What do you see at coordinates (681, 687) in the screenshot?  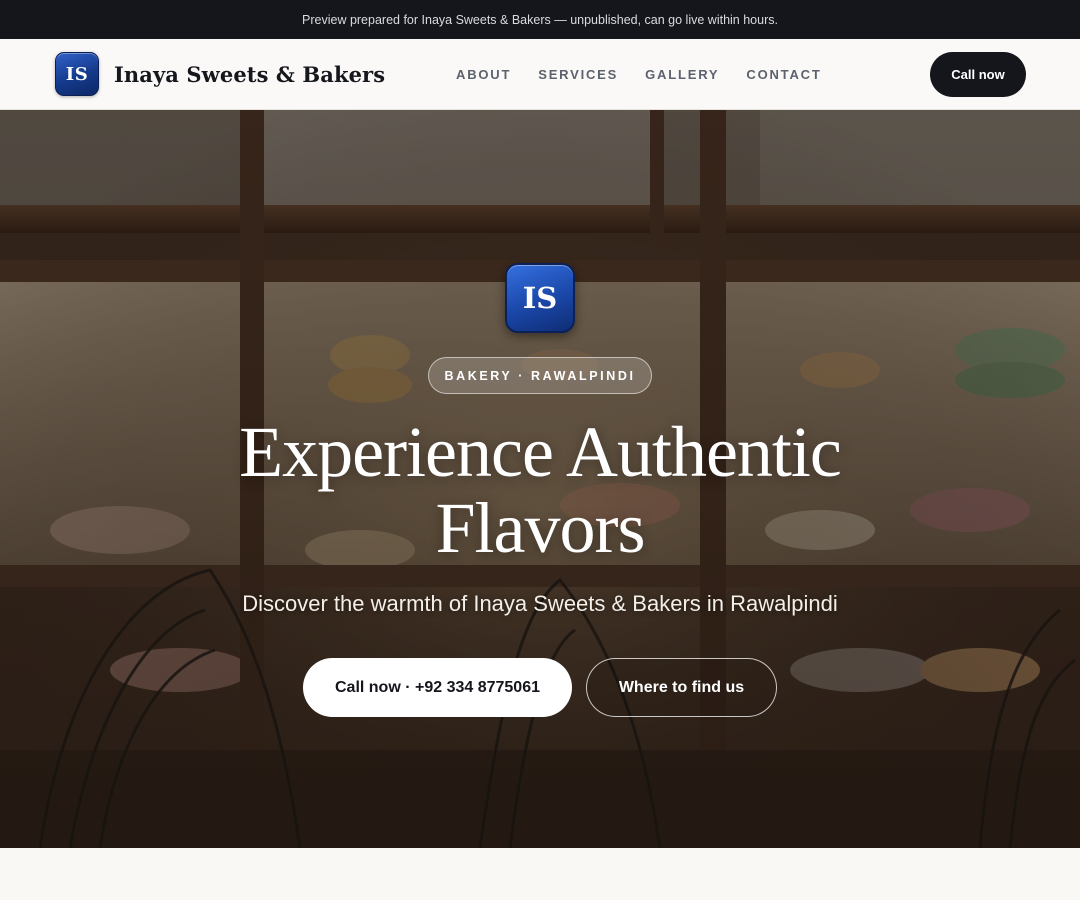 I see `where-to-find-us-button: Where to find us` at bounding box center [681, 687].